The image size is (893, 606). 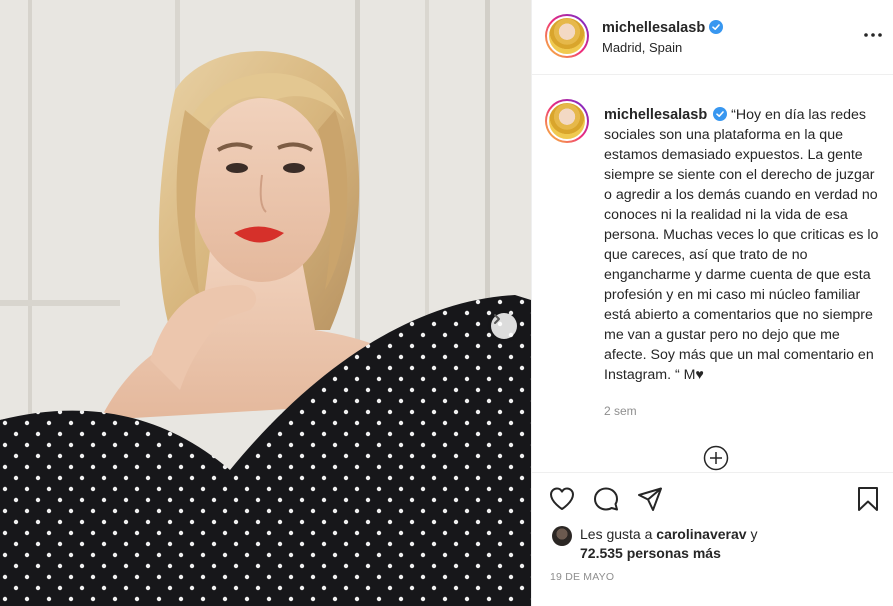 I want to click on comment-icon, so click(x=606, y=499).